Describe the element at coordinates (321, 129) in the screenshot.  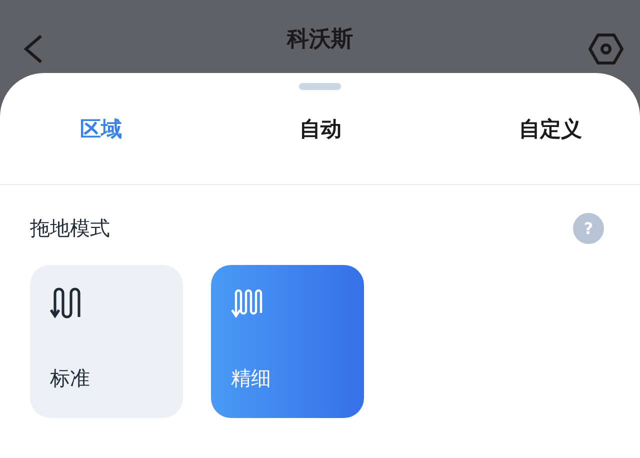
I see `tab: 自动` at that location.